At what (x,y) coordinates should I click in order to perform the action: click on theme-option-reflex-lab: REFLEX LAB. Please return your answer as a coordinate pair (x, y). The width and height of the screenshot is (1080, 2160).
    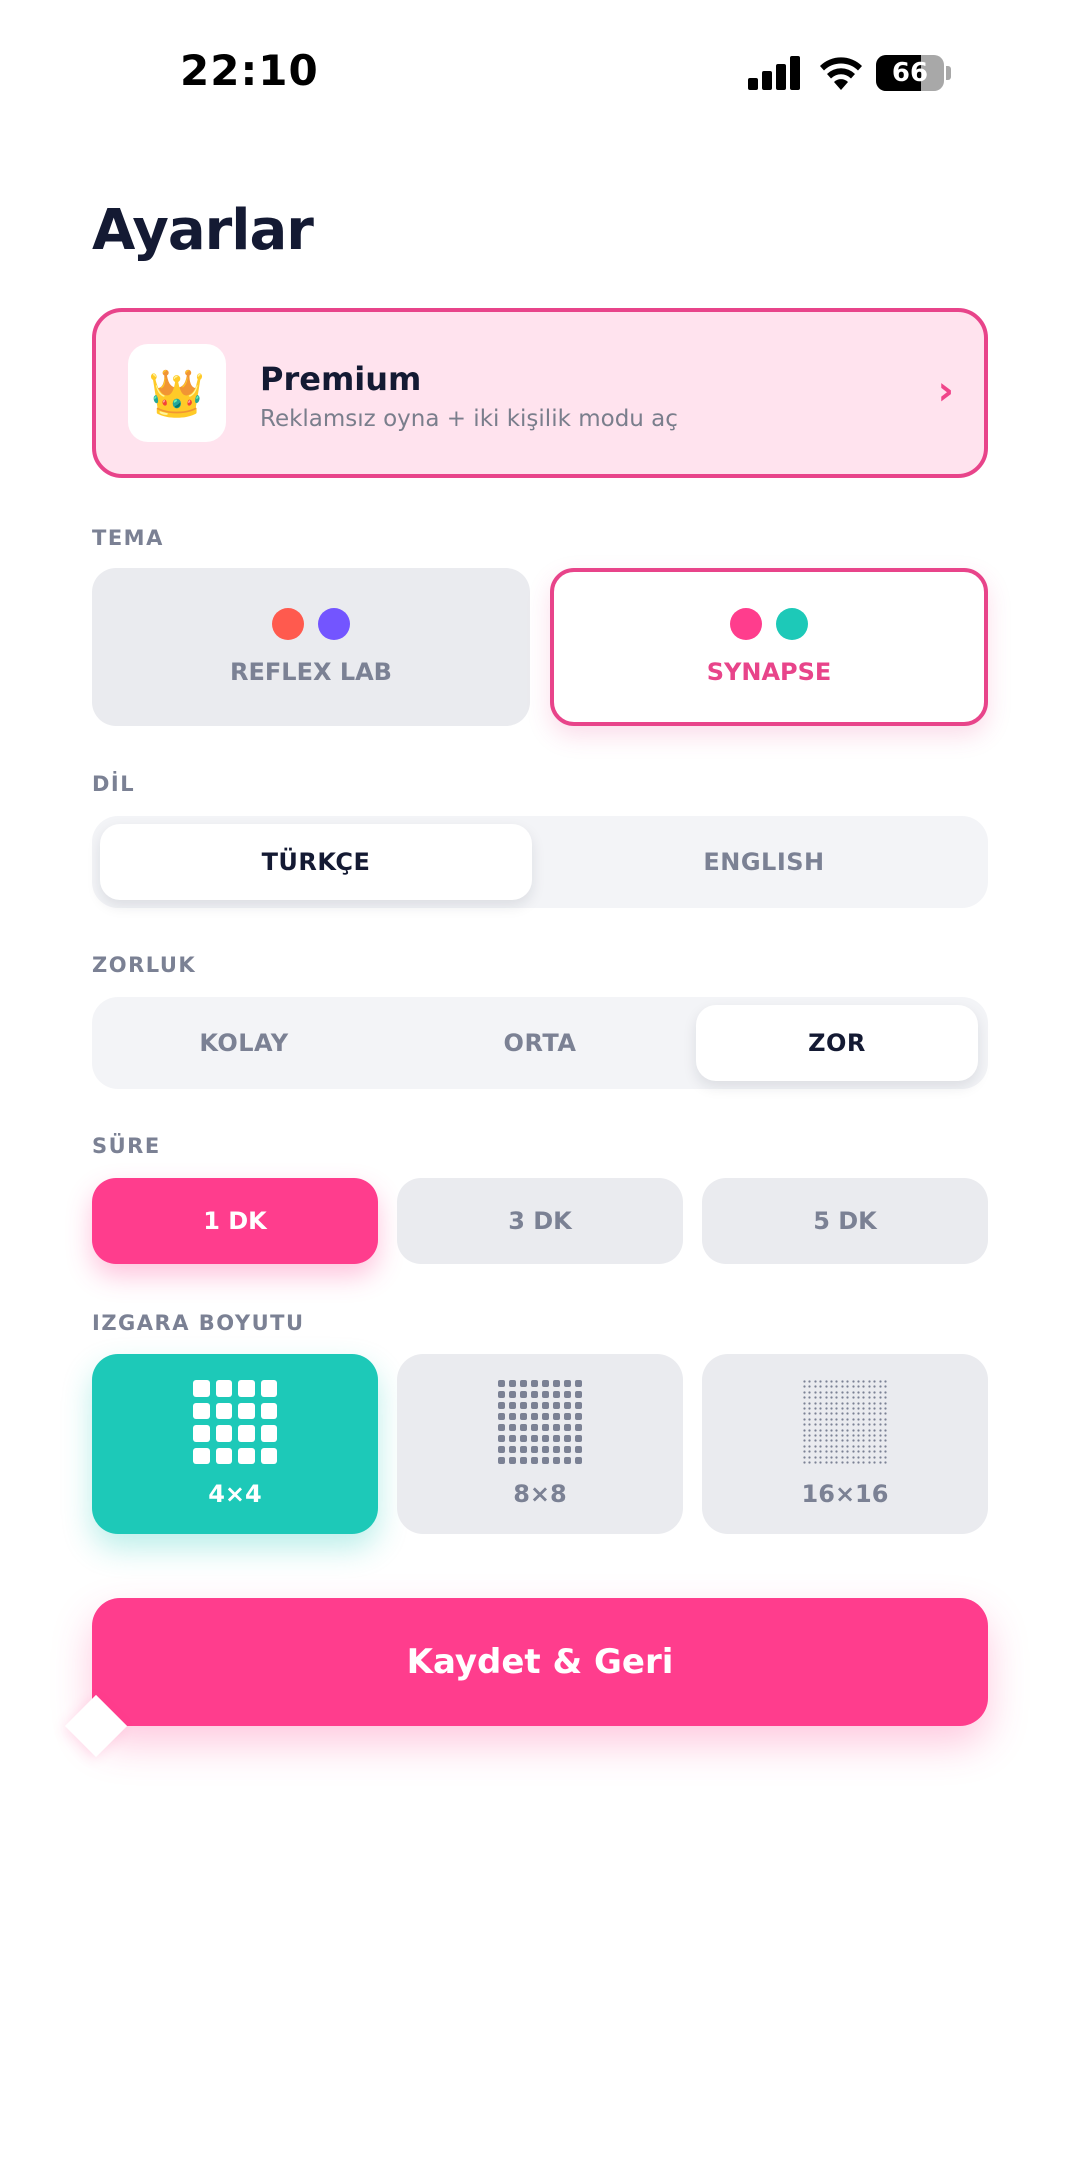
    Looking at the image, I should click on (311, 647).